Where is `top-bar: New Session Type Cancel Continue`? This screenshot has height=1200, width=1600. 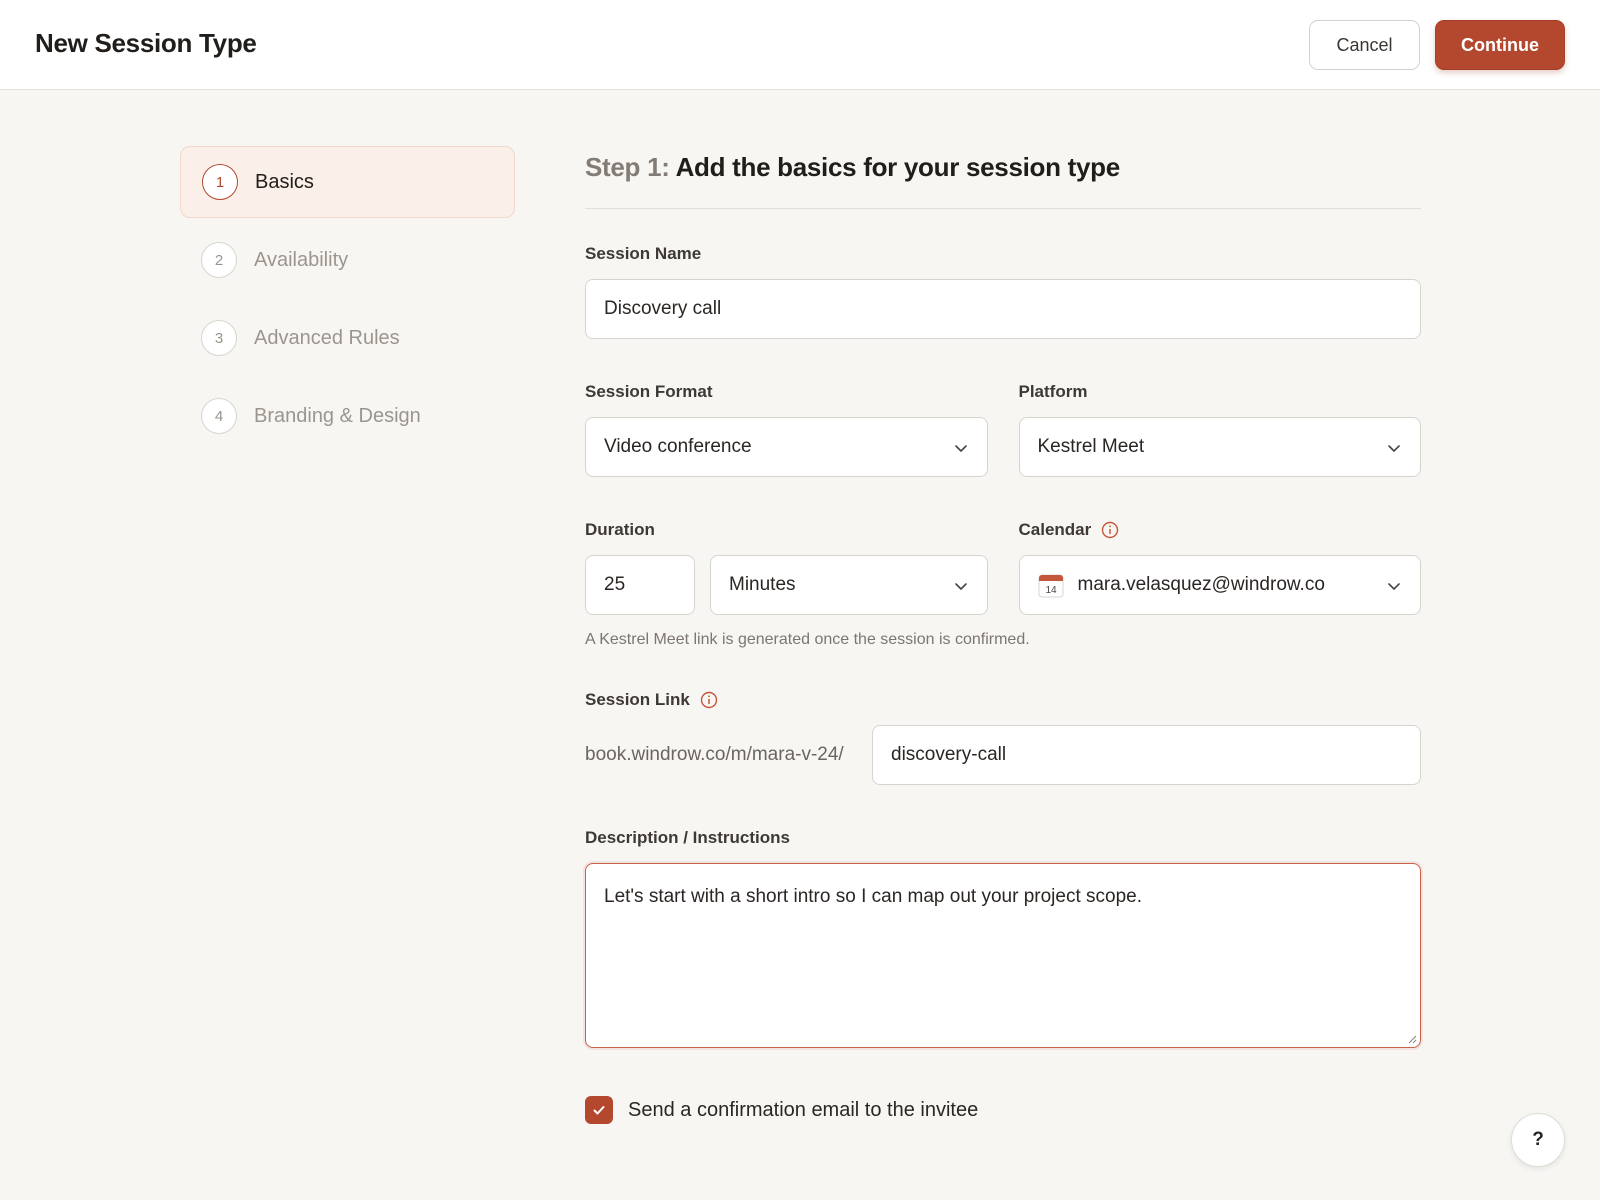
top-bar: New Session Type Cancel Continue is located at coordinates (800, 45).